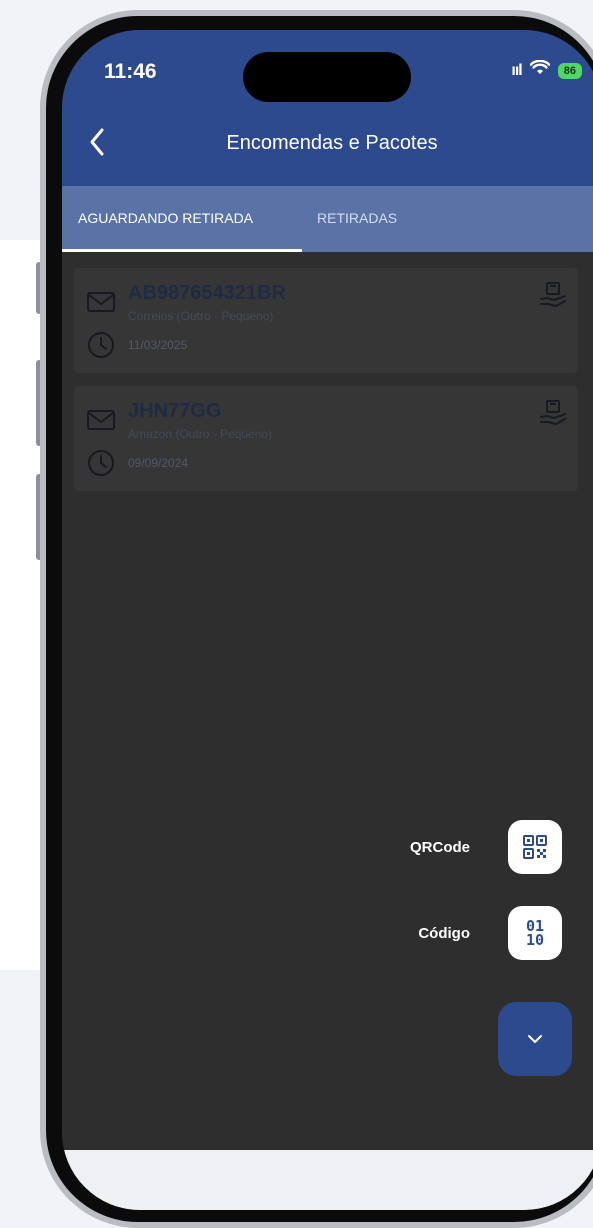 This screenshot has height=1228, width=593. Describe the element at coordinates (569, 70) in the screenshot. I see `battery-icon: 86` at that location.